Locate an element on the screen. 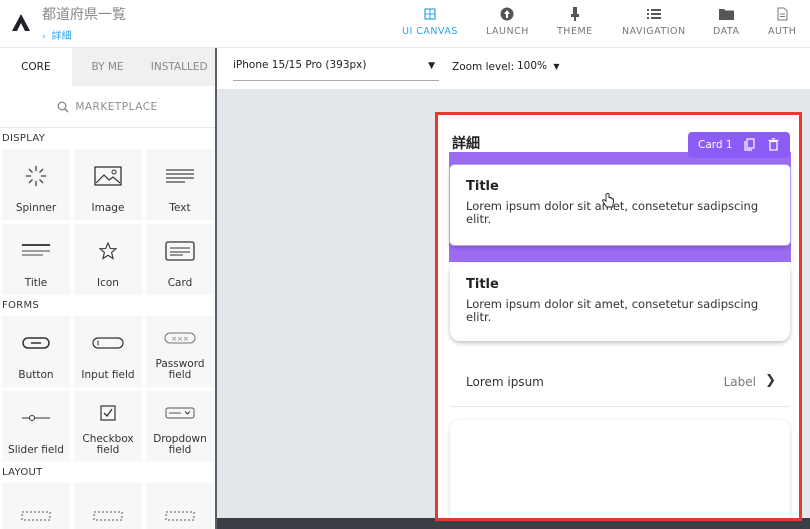 The height and width of the screenshot is (529, 810). nav-data: DATA is located at coordinates (726, 20).